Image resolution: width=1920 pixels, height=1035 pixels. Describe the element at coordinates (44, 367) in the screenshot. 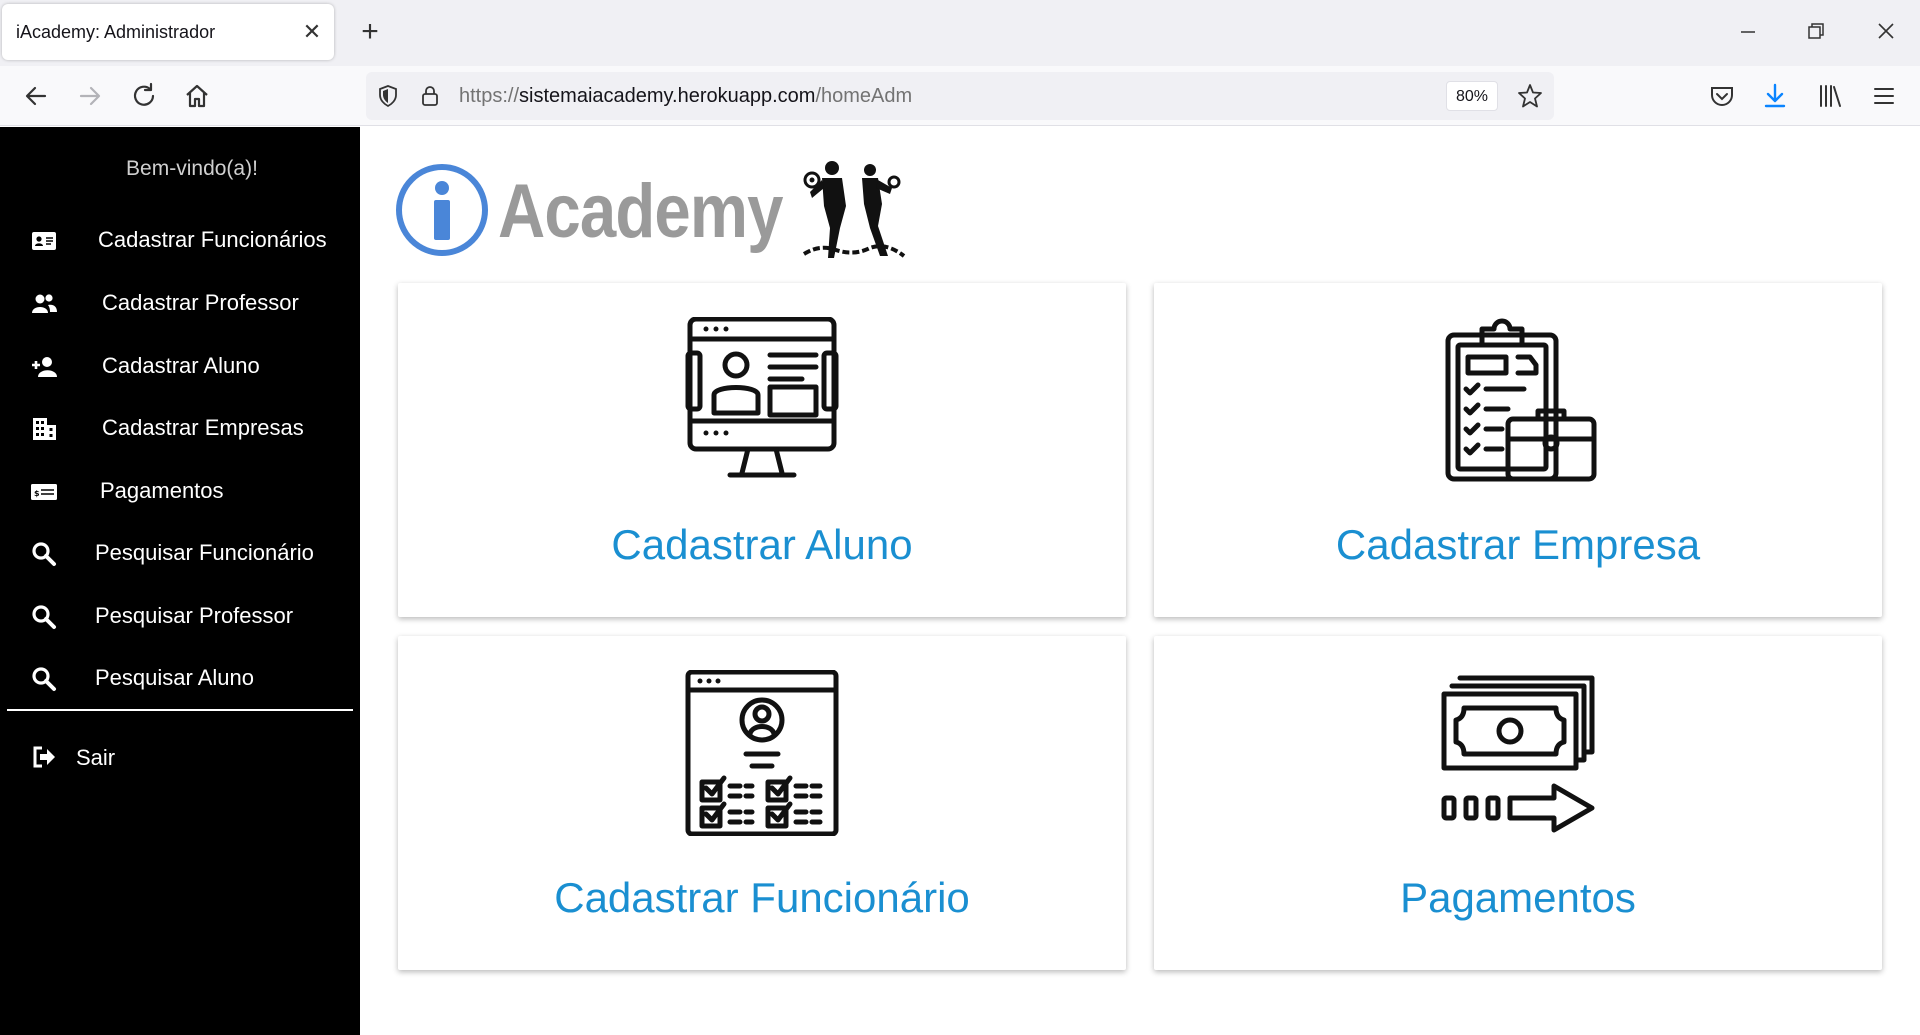

I see `user-plus-icon` at that location.